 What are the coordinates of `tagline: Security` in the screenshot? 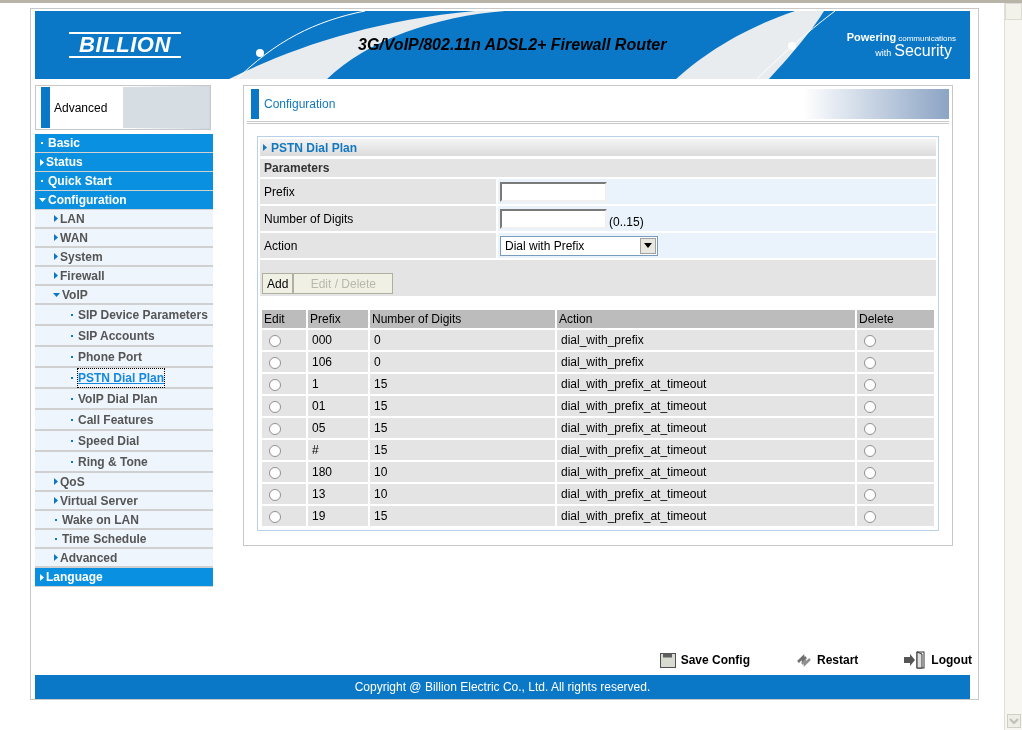 It's located at (923, 50).